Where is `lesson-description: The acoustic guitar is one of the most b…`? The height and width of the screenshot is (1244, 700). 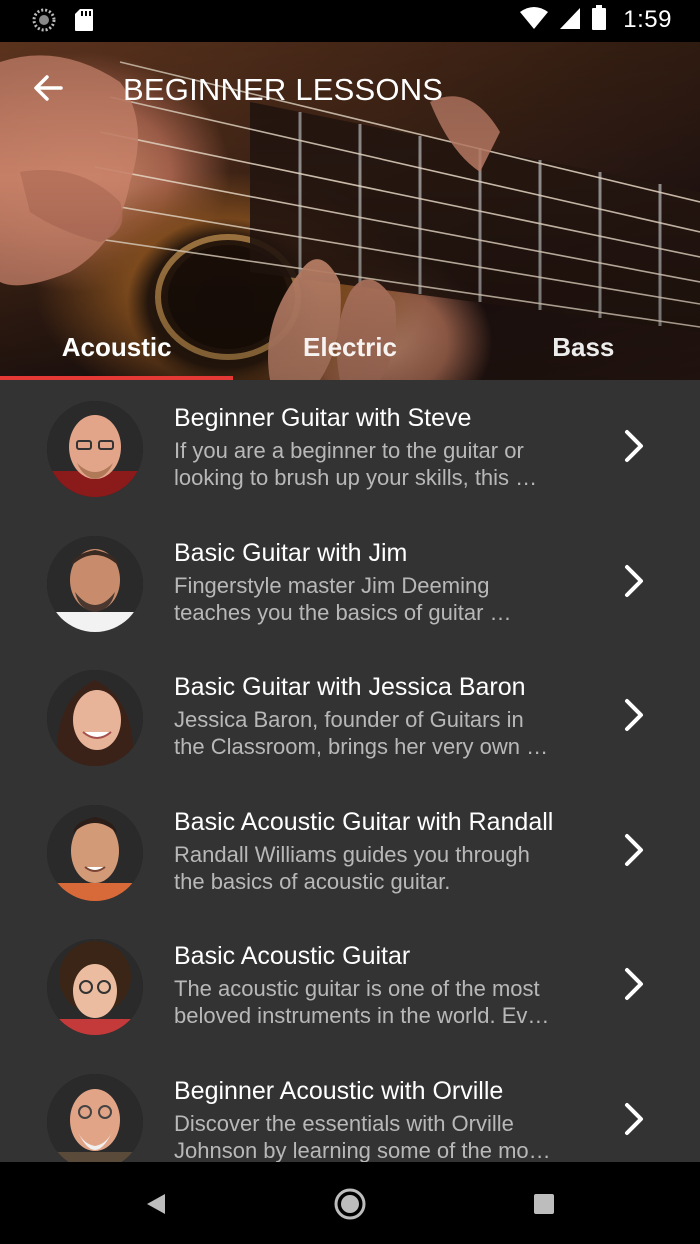
lesson-description: The acoustic guitar is one of the most b… is located at coordinates (362, 1002).